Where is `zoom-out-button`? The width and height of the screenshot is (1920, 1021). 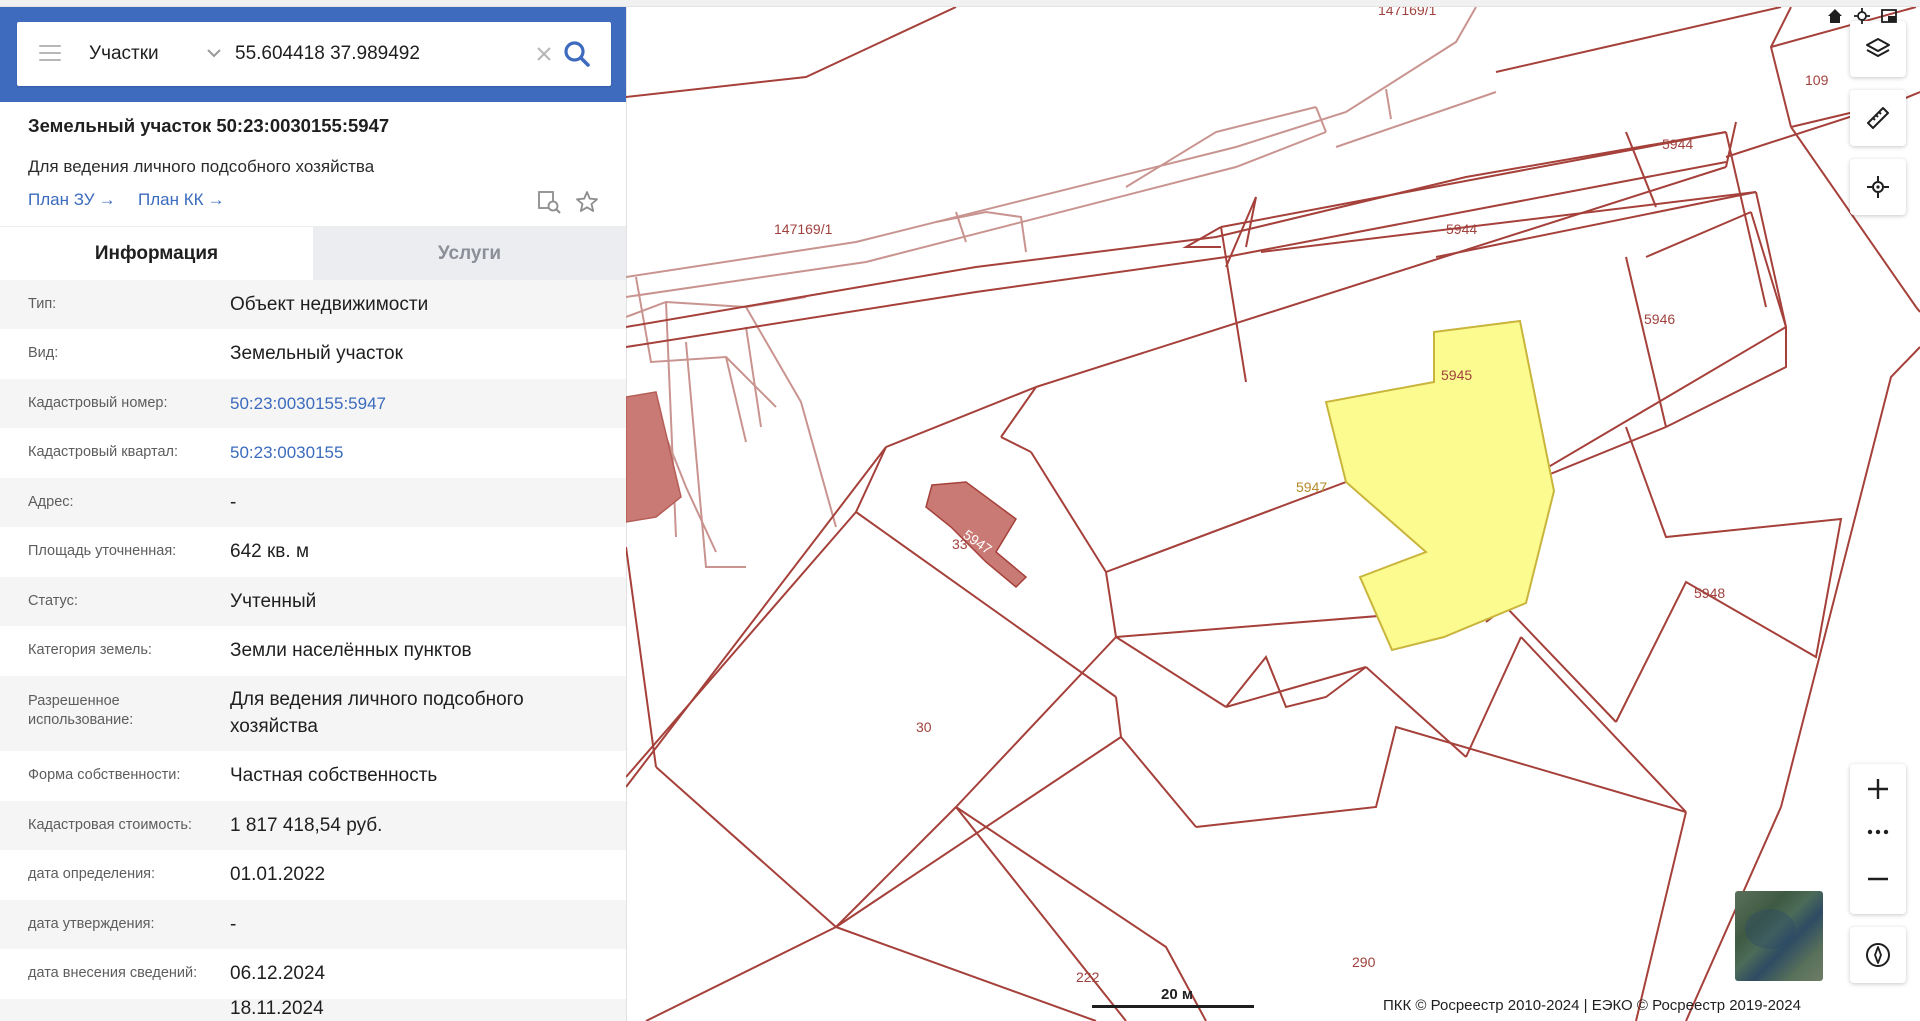
zoom-out-button is located at coordinates (1878, 878).